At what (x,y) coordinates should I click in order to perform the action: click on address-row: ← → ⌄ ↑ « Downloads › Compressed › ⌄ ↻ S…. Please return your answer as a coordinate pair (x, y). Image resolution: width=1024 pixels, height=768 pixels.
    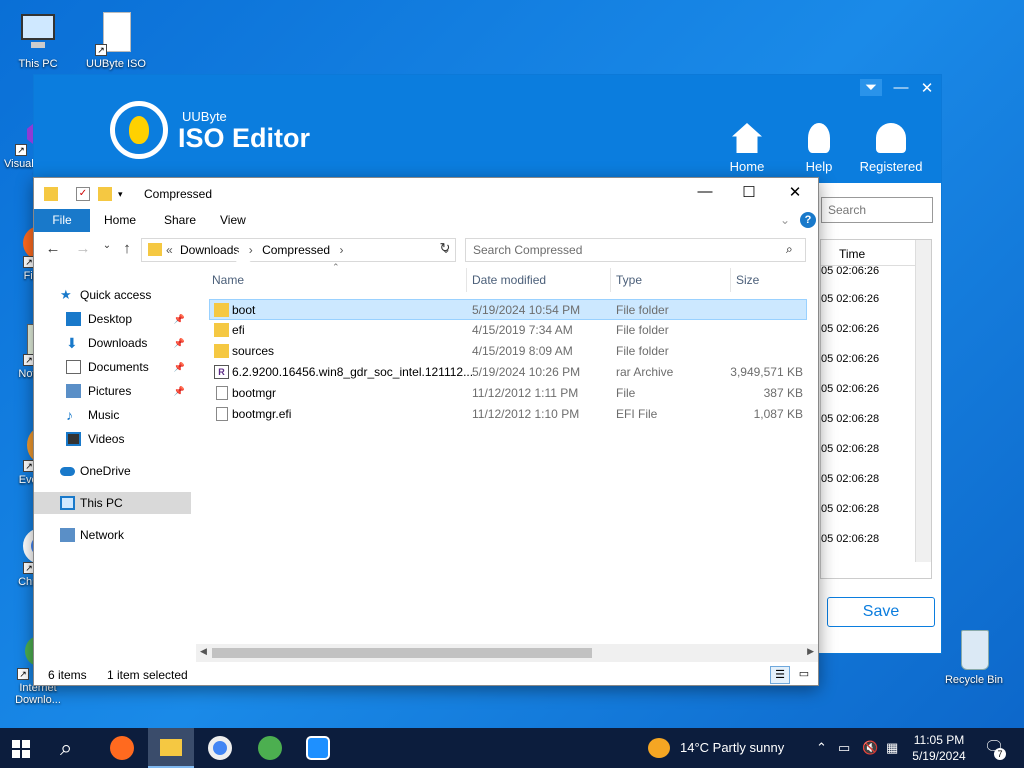
    Looking at the image, I should click on (426, 250).